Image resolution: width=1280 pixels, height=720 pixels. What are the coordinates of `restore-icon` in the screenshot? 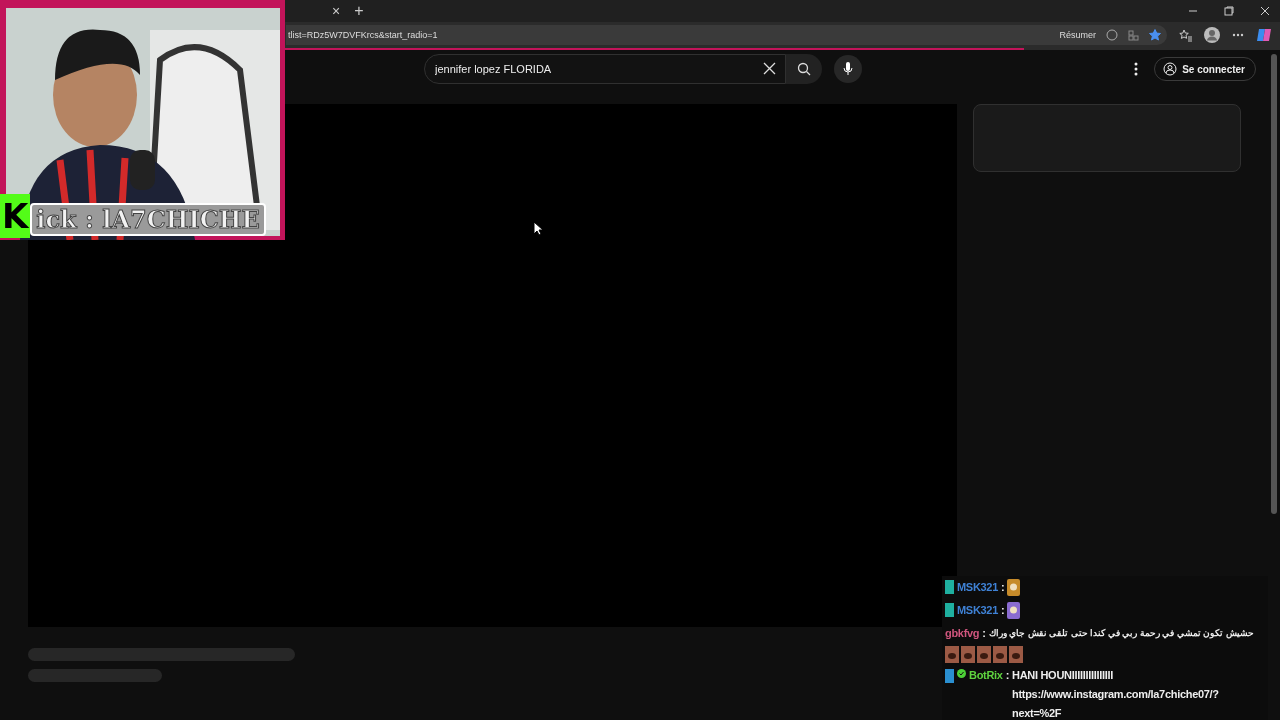 It's located at (1229, 11).